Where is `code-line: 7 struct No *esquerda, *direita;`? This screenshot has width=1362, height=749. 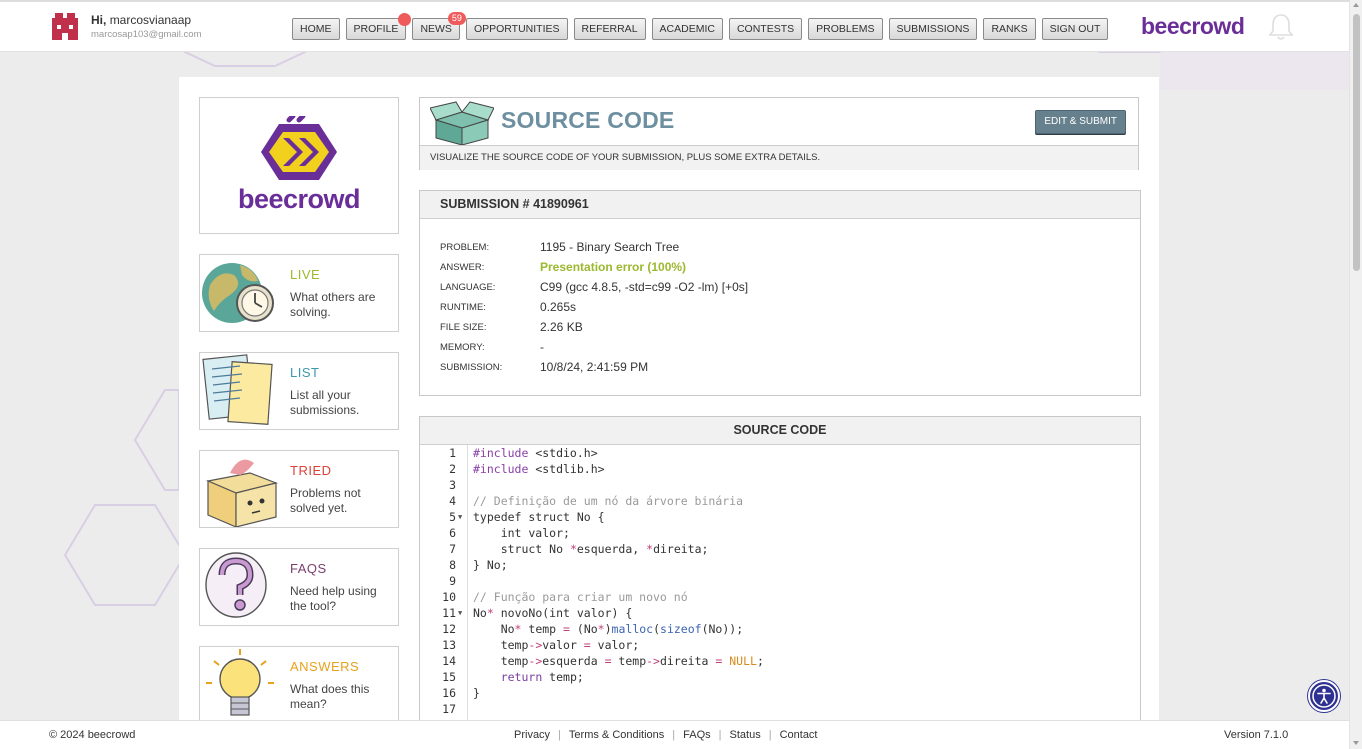
code-line: 7 struct No *esquerda, *direita; is located at coordinates (780, 549).